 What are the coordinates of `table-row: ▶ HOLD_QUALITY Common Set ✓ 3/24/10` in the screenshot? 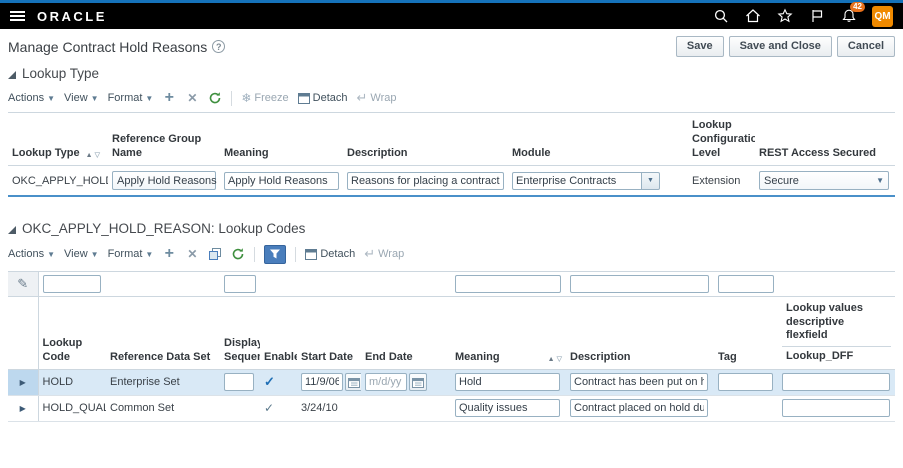 It's located at (451, 408).